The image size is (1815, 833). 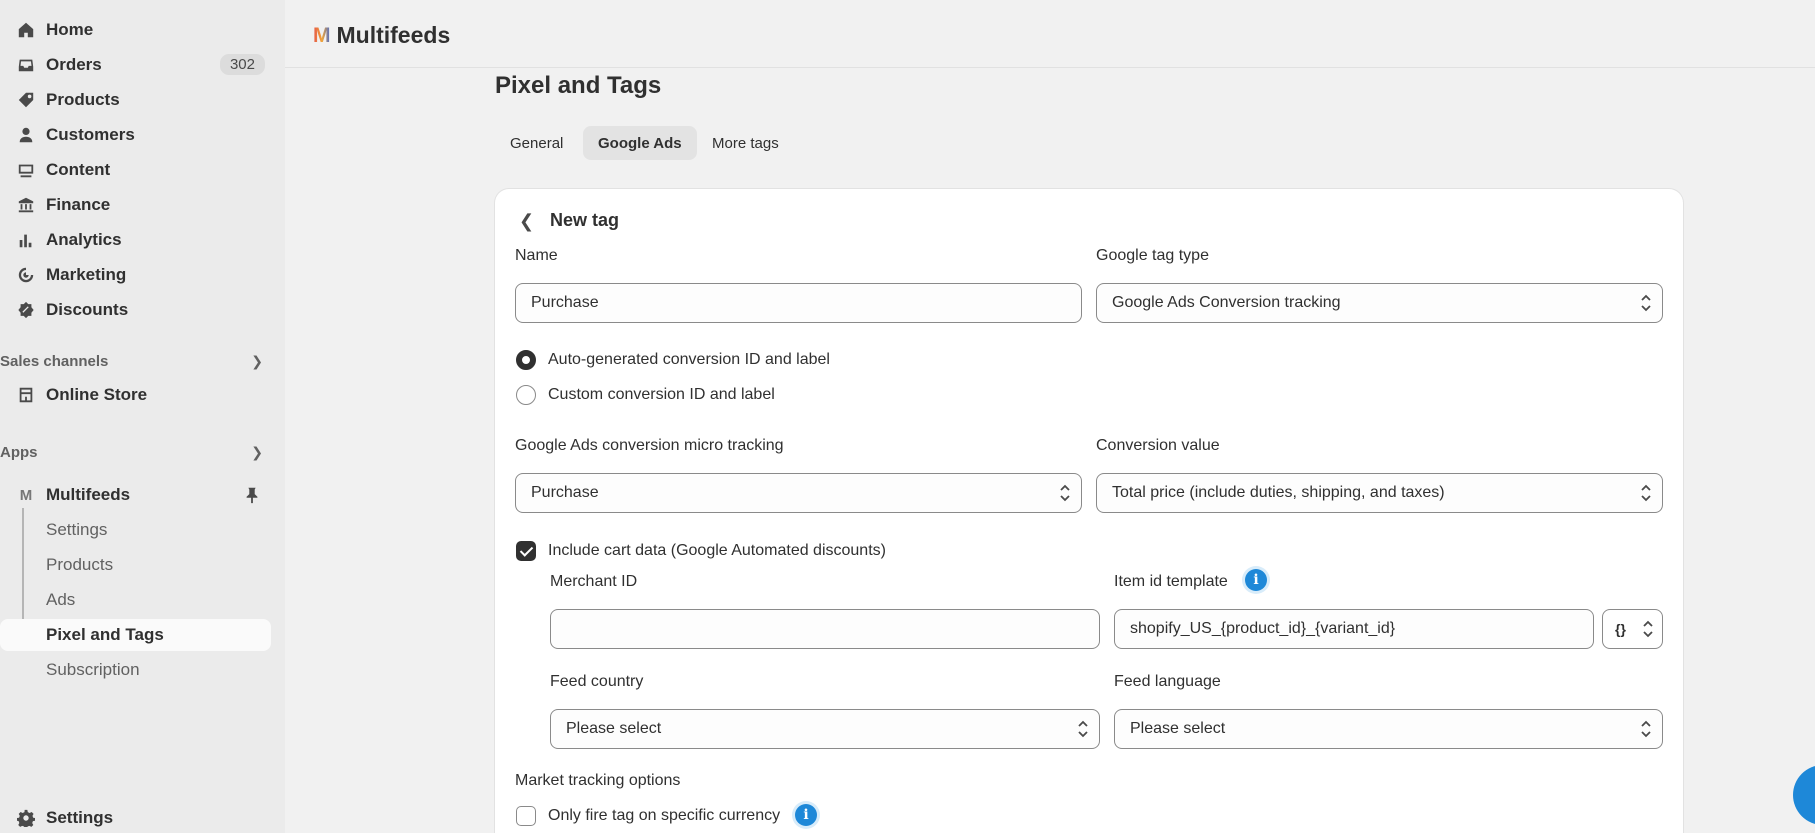 What do you see at coordinates (1167, 681) in the screenshot?
I see `feed-language-label: Feed language` at bounding box center [1167, 681].